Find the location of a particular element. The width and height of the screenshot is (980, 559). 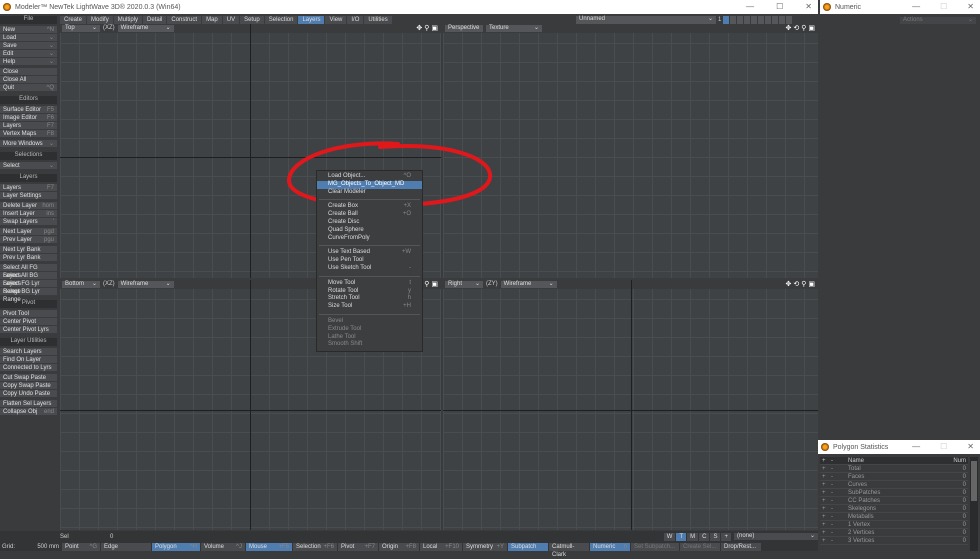

mode-button-S: S is located at coordinates (715, 536).